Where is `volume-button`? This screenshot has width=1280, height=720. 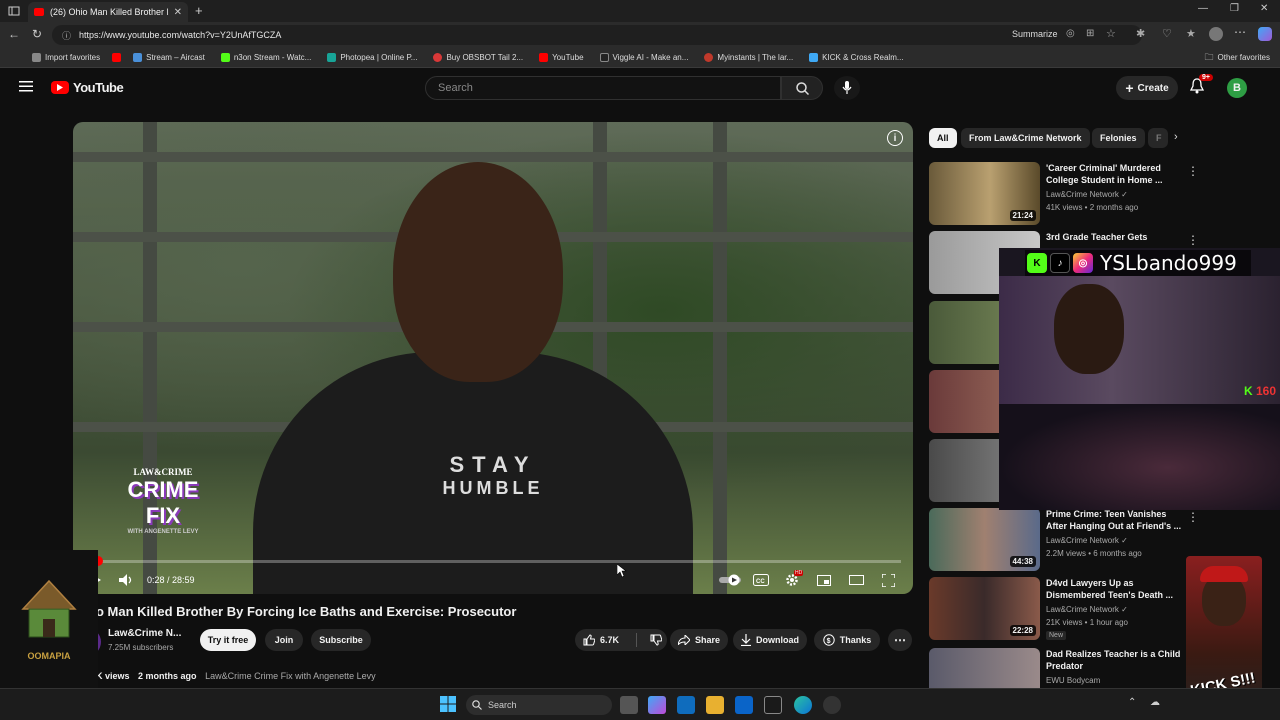 volume-button is located at coordinates (126, 580).